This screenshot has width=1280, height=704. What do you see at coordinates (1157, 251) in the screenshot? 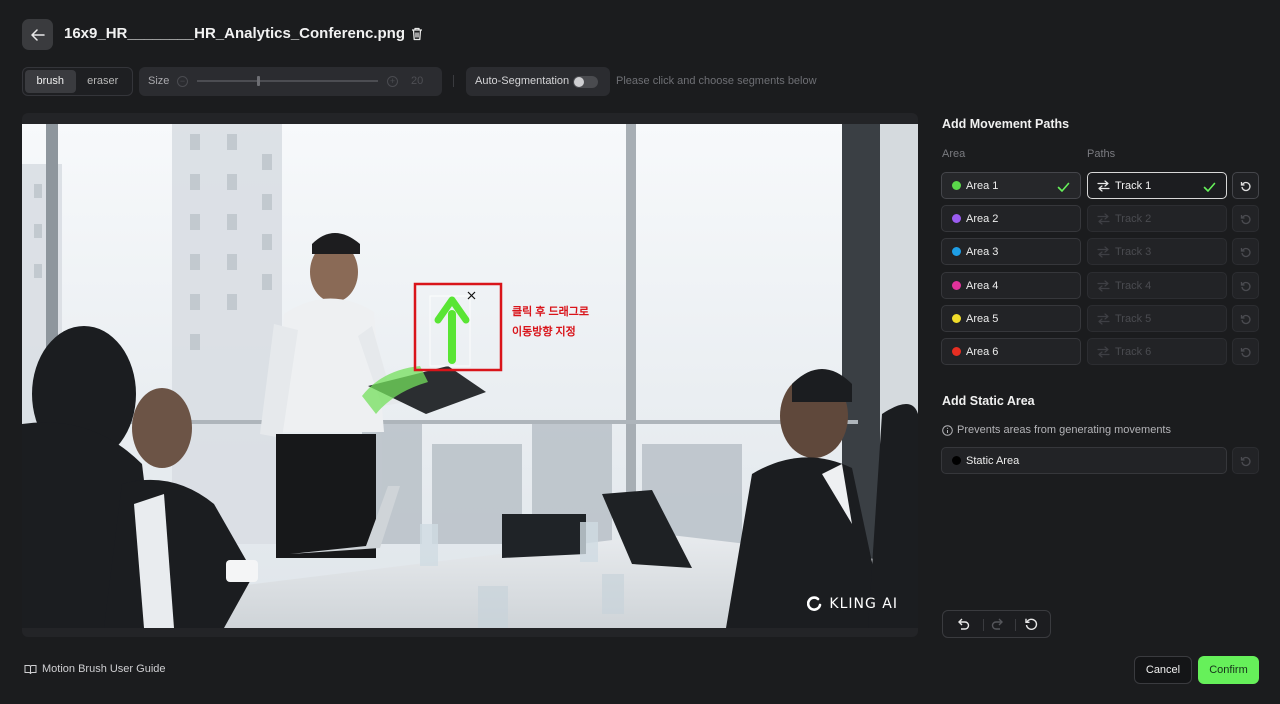
I see `track-item-3: Track 3` at bounding box center [1157, 251].